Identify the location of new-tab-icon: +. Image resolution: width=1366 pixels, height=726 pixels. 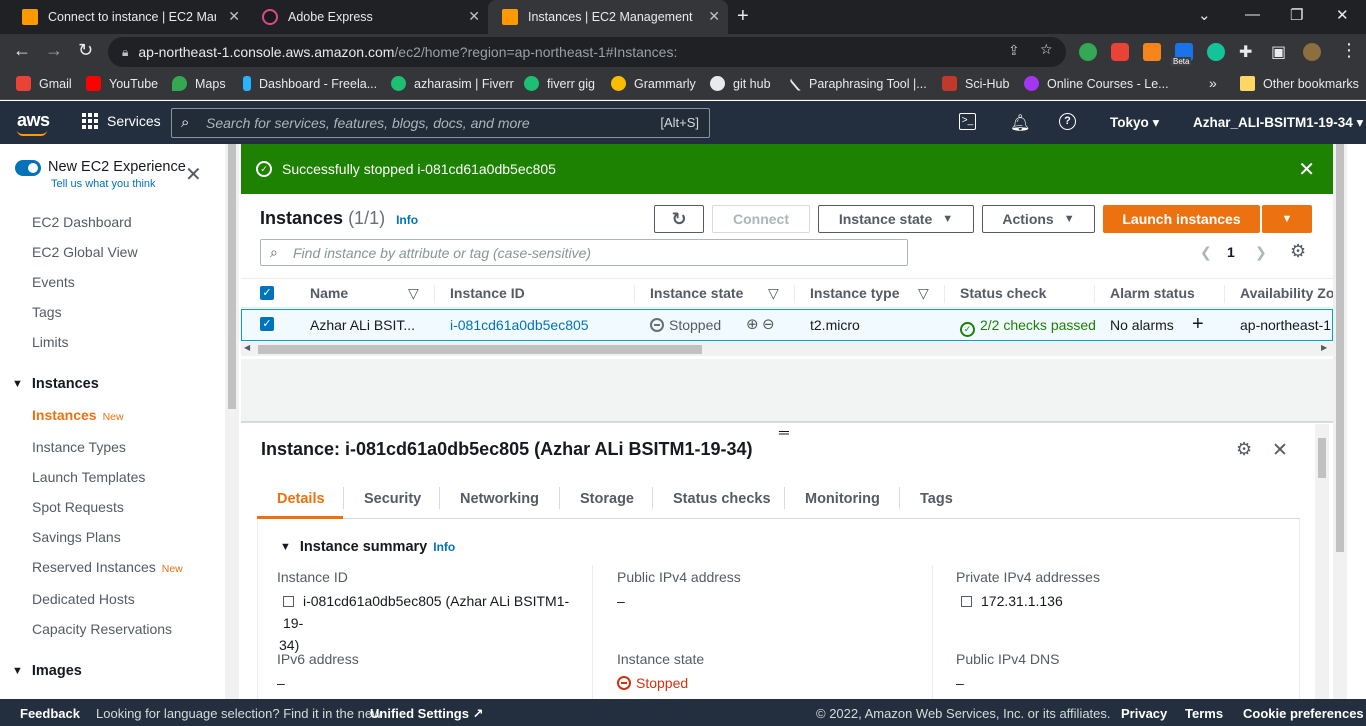
(743, 16).